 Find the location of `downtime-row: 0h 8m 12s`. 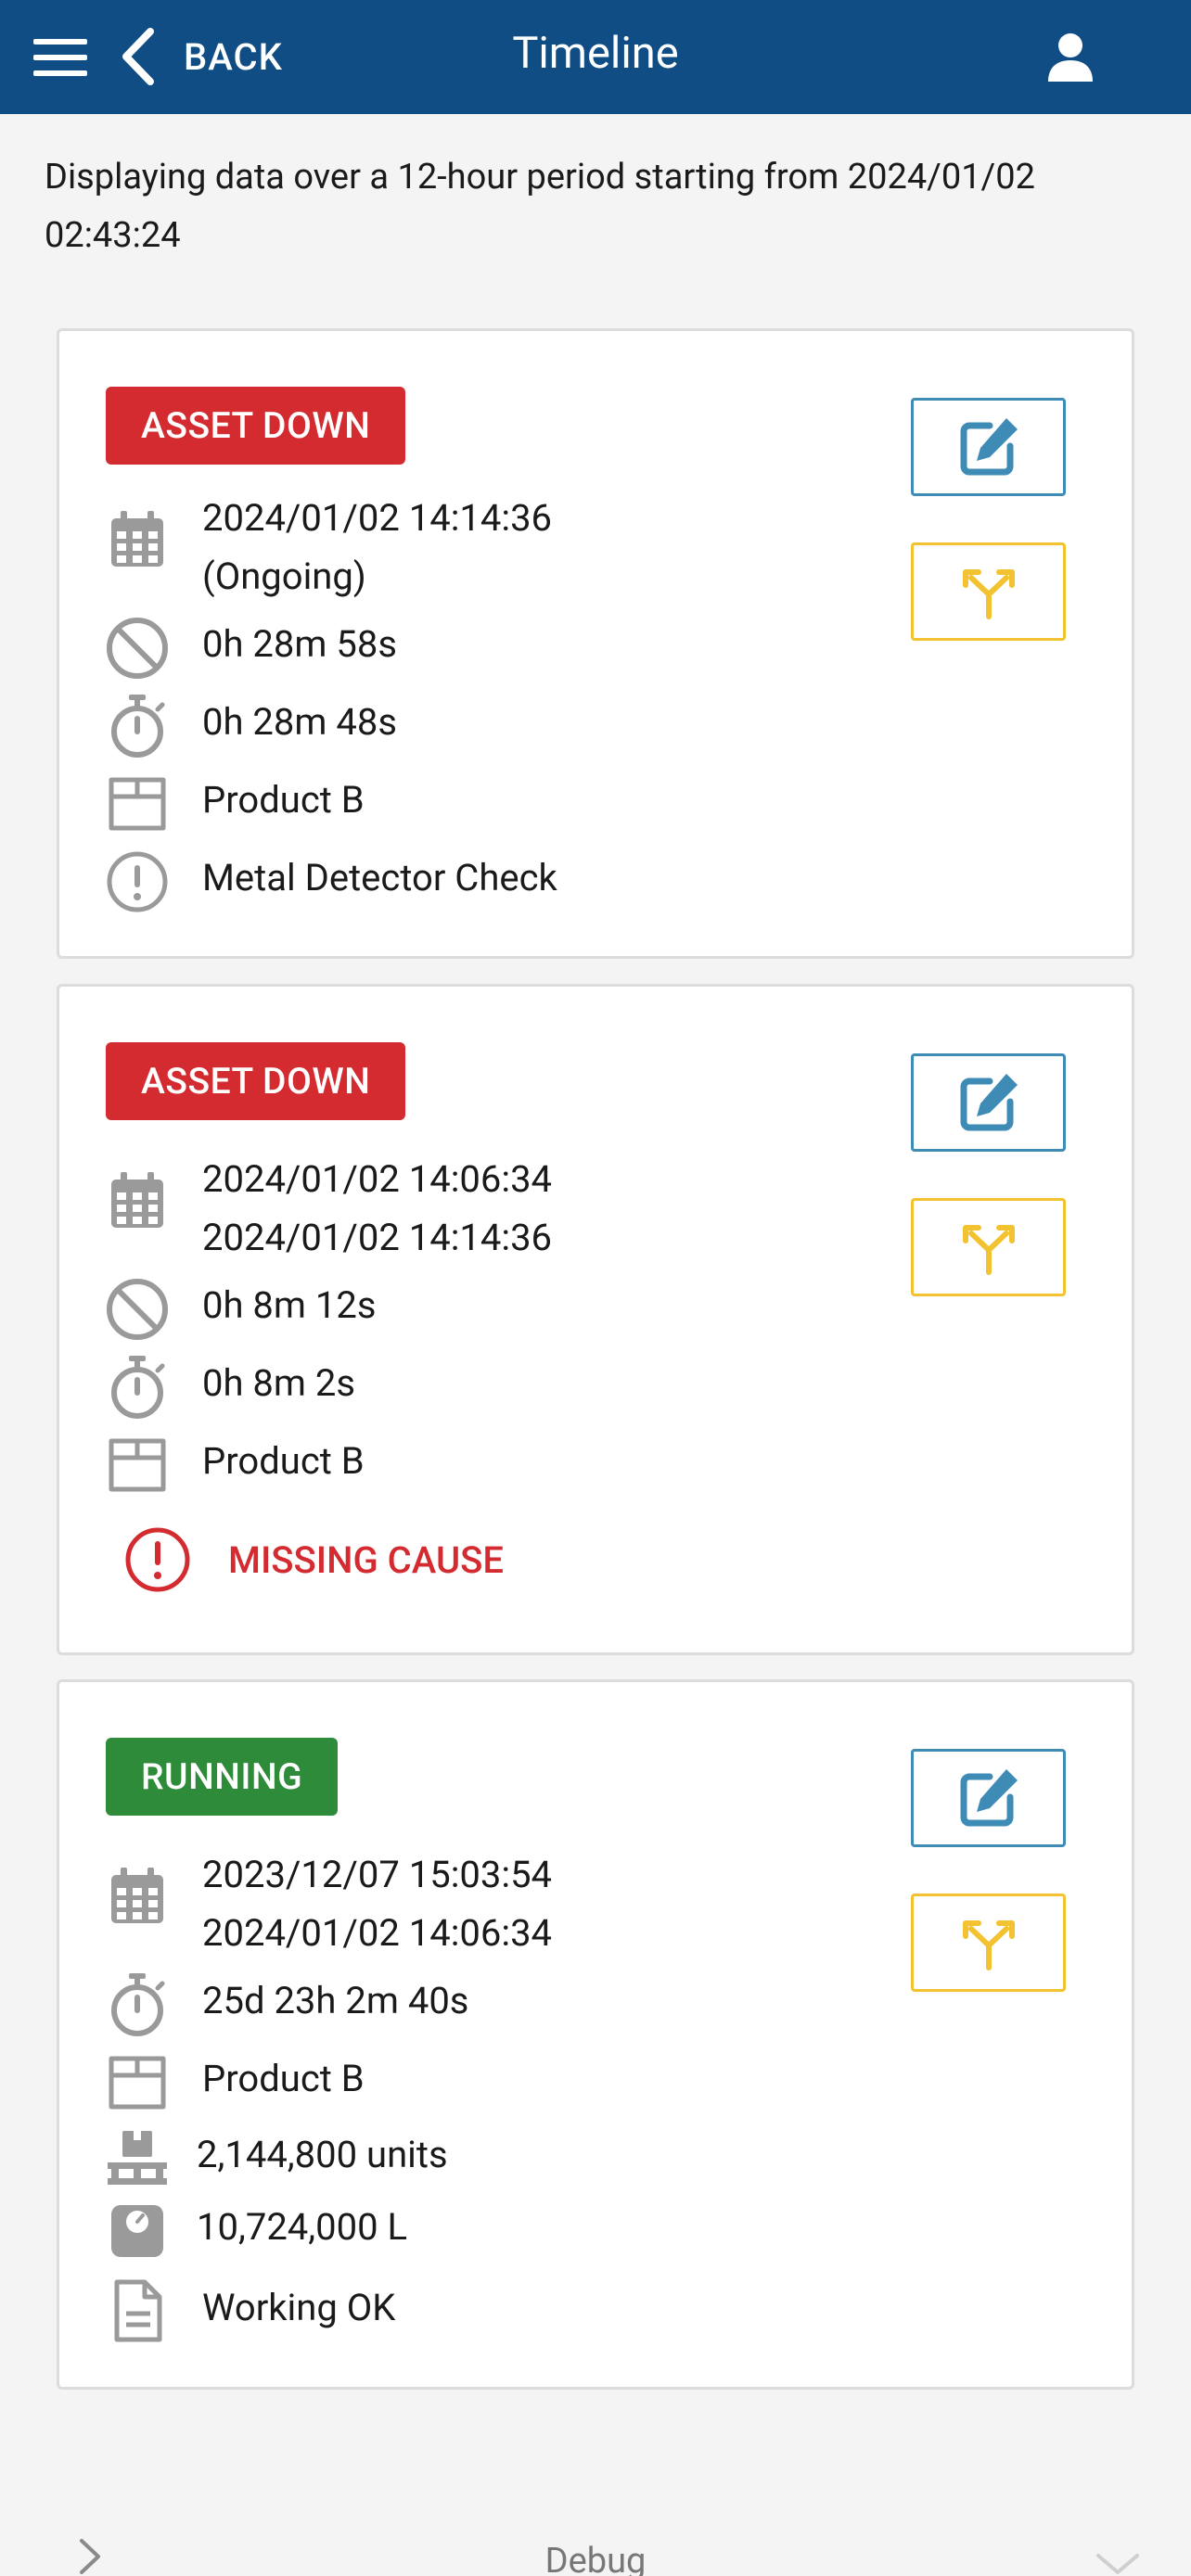

downtime-row: 0h 8m 12s is located at coordinates (240, 1310).